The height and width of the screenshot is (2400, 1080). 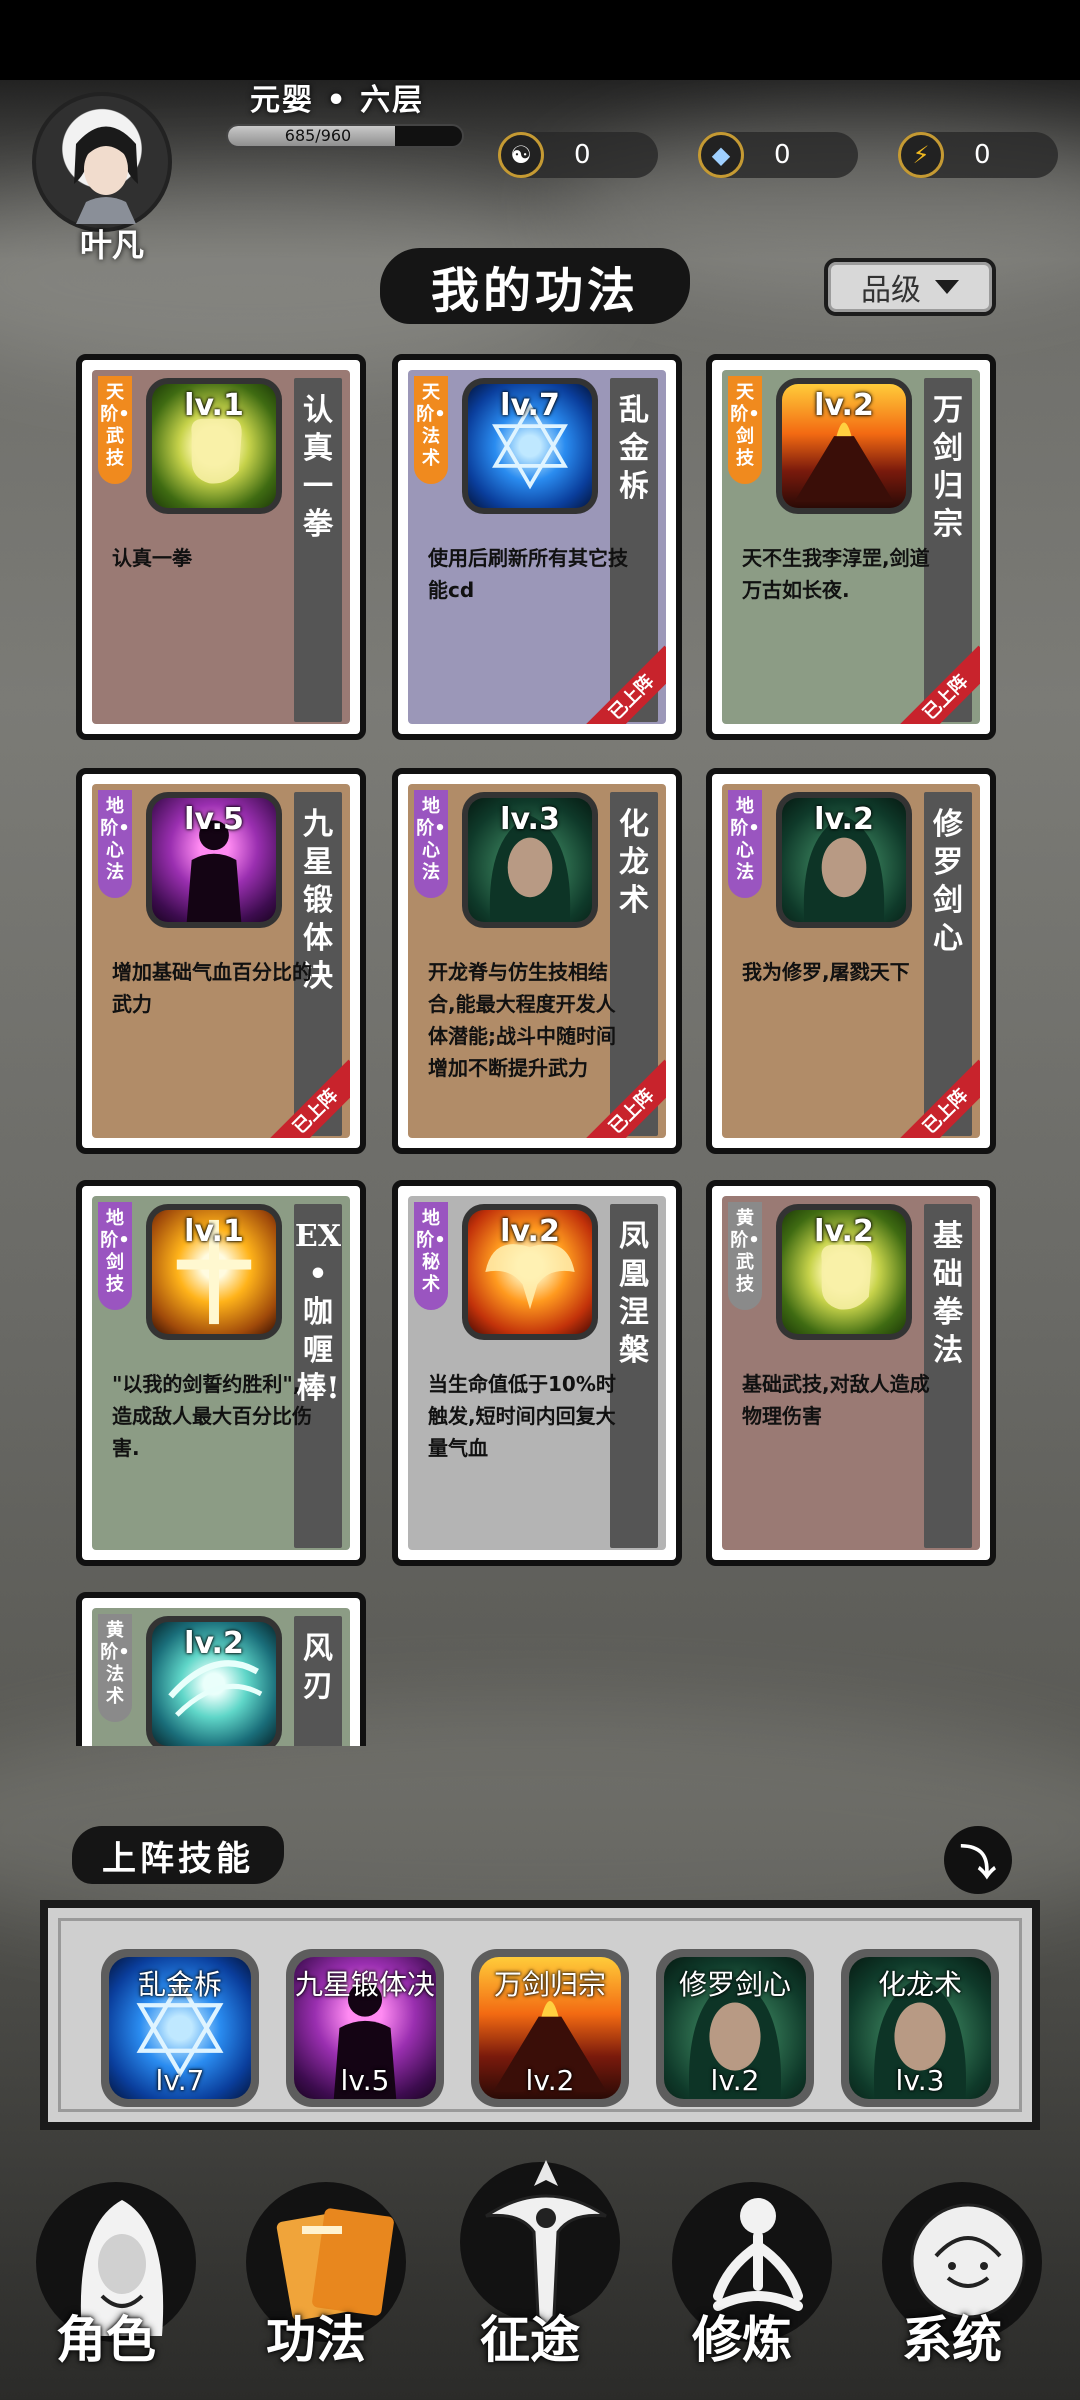 I want to click on equipped-skill-slot: 修罗剑心 lv.2, so click(x=735, y=2028).